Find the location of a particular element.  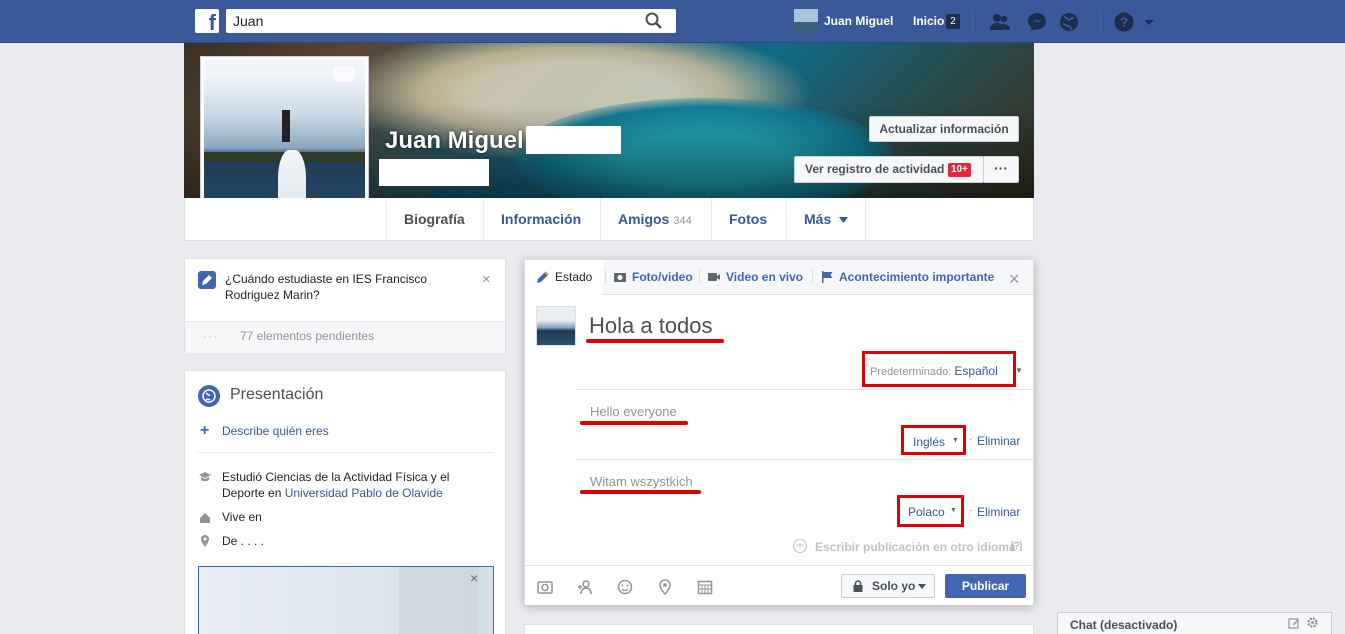

tab-information: Información is located at coordinates (540, 219).